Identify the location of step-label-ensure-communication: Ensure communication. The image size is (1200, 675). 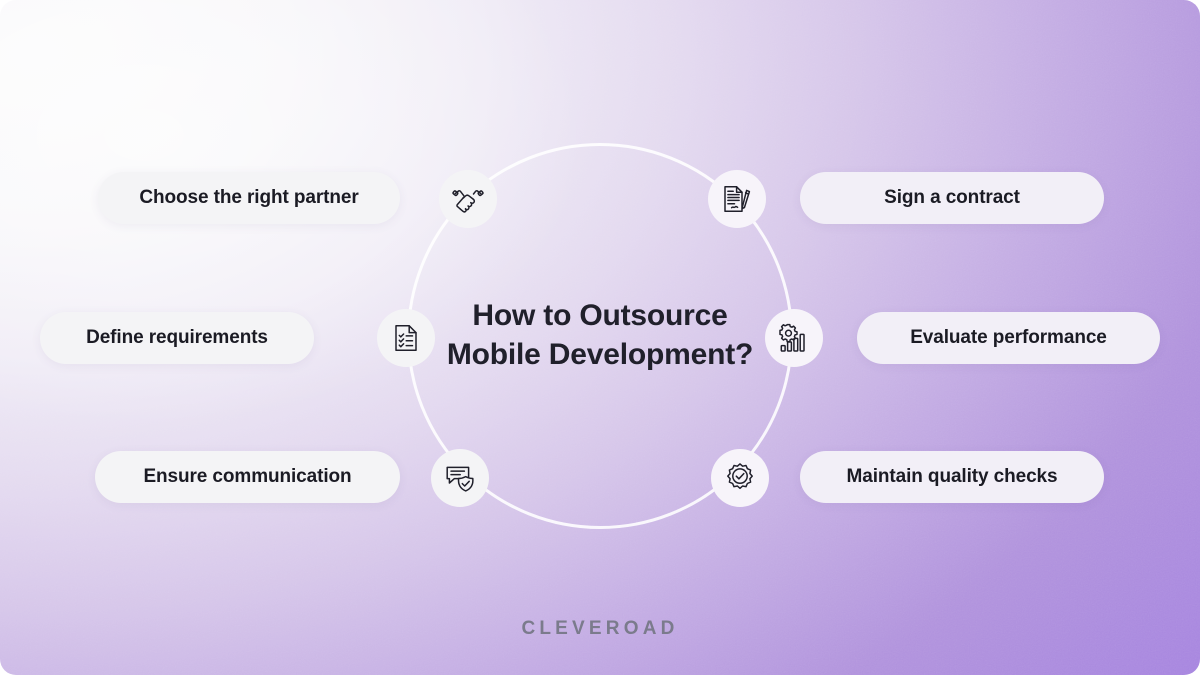
(247, 477).